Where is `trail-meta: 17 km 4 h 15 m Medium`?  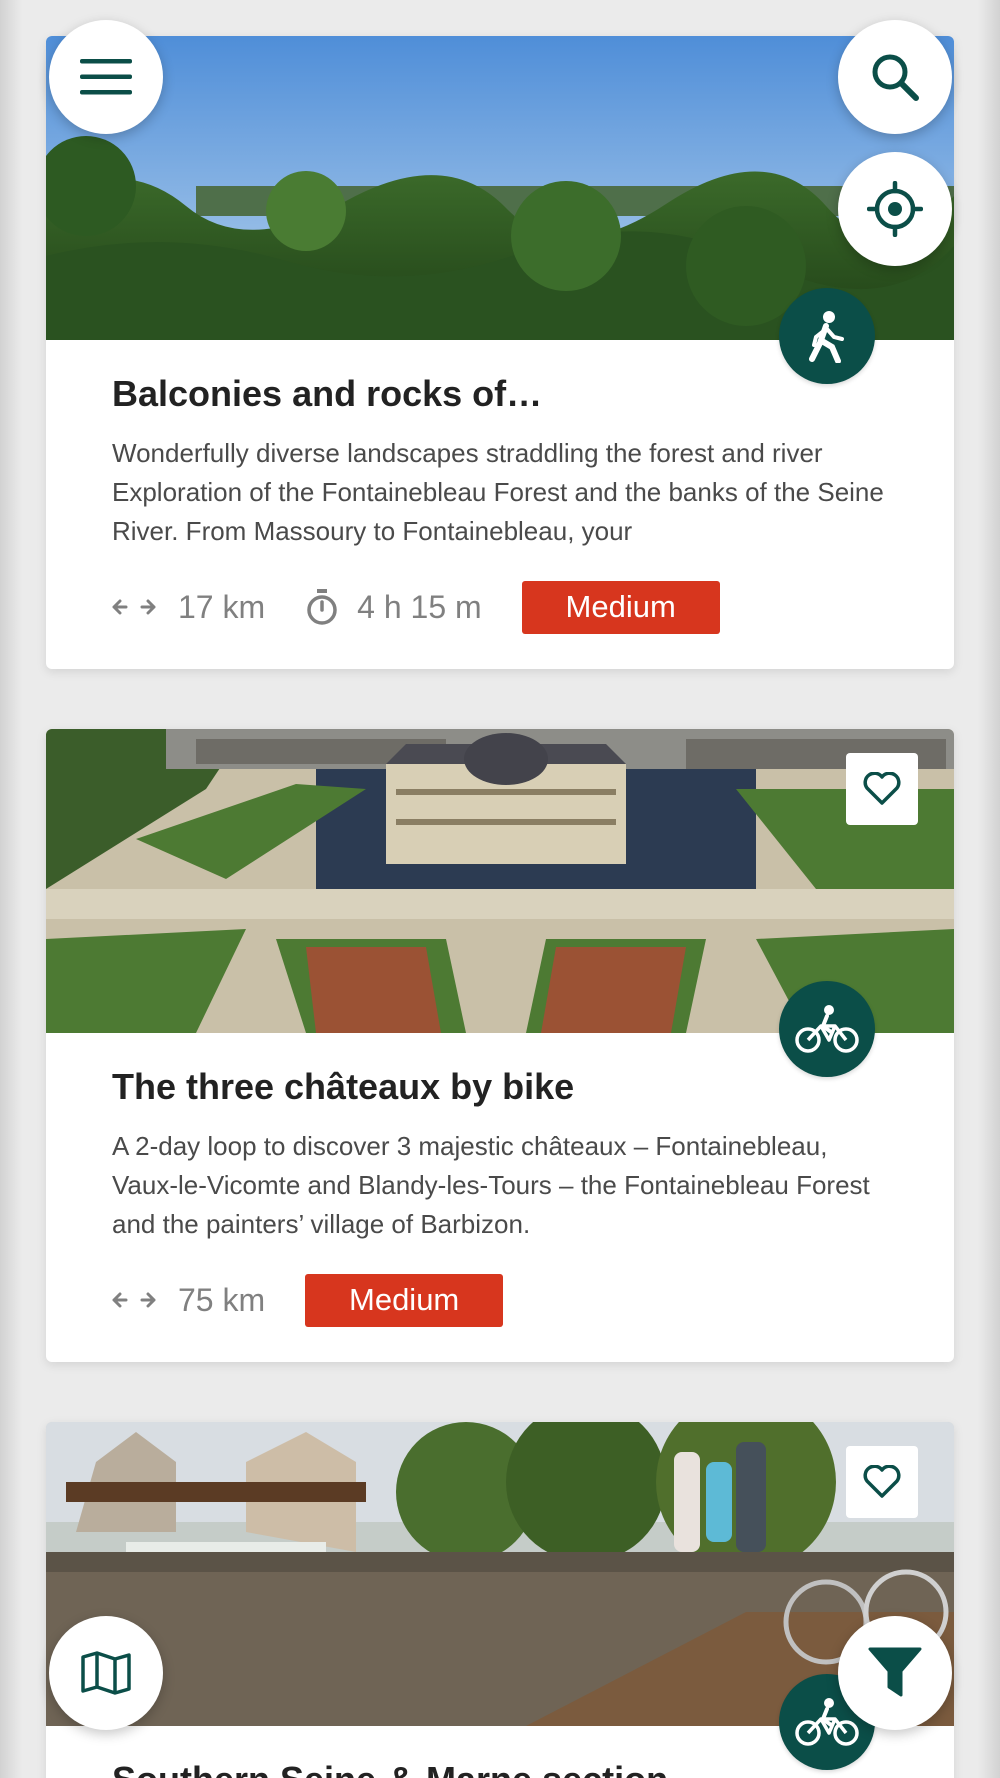 trail-meta: 17 km 4 h 15 m Medium is located at coordinates (500, 607).